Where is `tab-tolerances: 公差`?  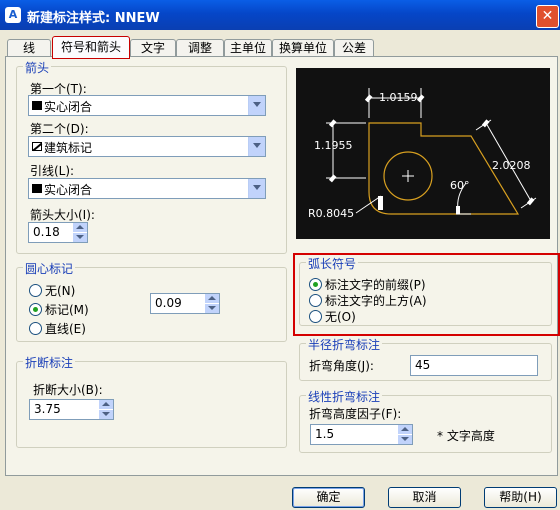
tab-tolerances: 公差 is located at coordinates (354, 48).